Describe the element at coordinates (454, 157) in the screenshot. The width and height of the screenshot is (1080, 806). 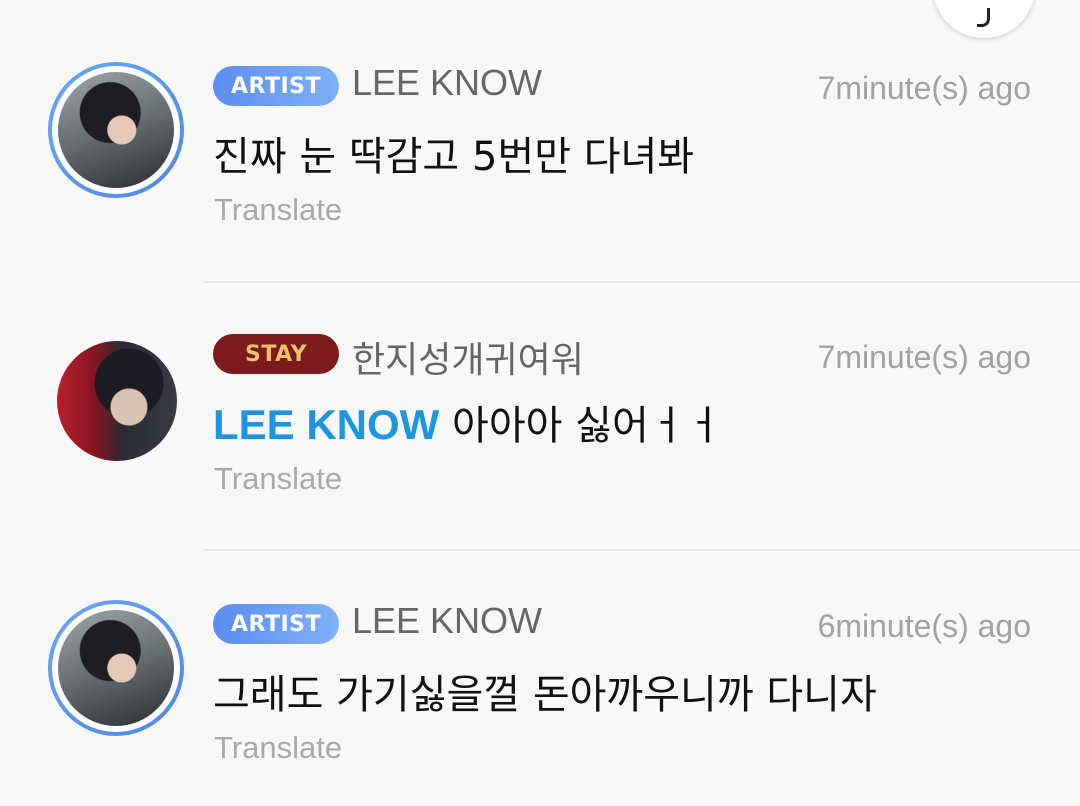
I see `comment-body: 진짜 눈 딱감고 5번만 다녀봐` at that location.